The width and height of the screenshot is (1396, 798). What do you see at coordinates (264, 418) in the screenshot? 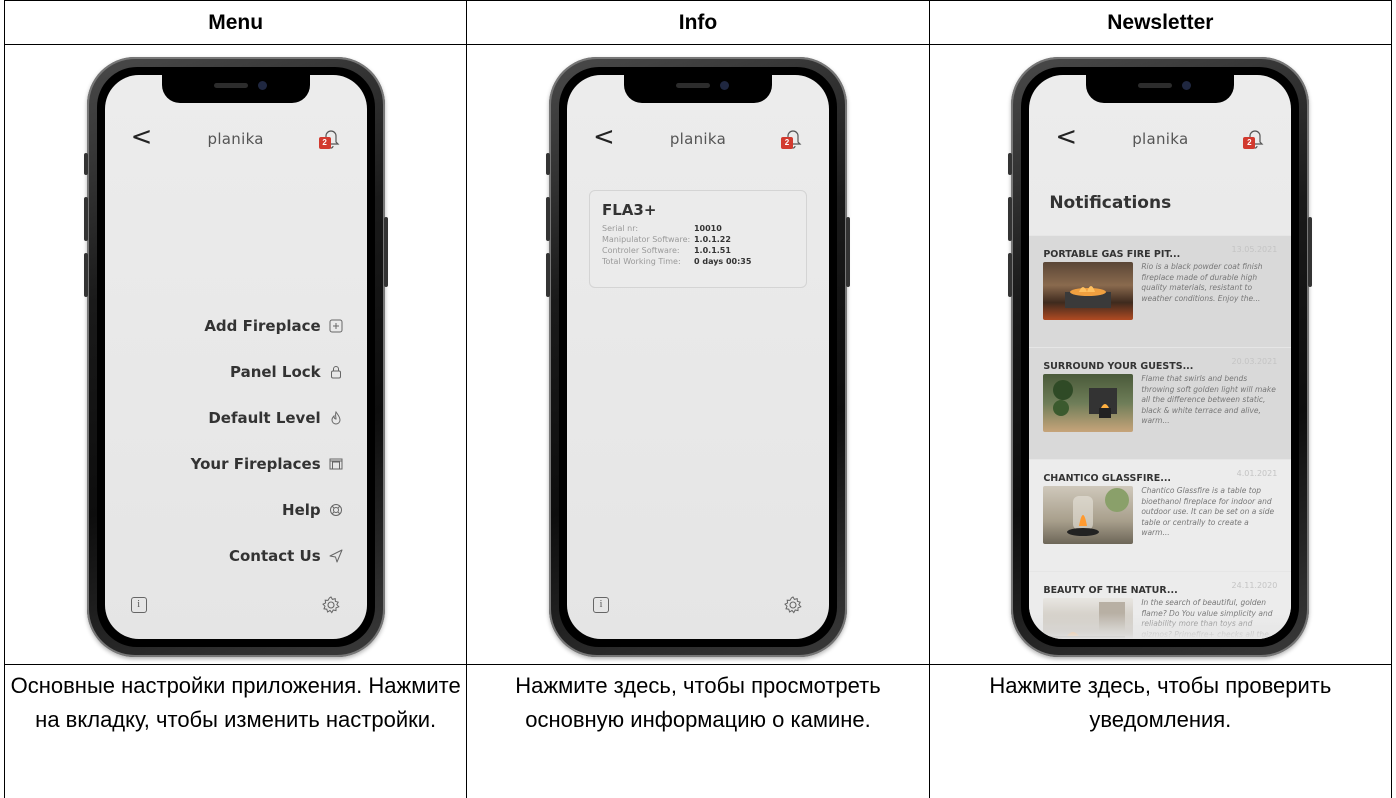
I see `menu-item-label: Default Level` at bounding box center [264, 418].